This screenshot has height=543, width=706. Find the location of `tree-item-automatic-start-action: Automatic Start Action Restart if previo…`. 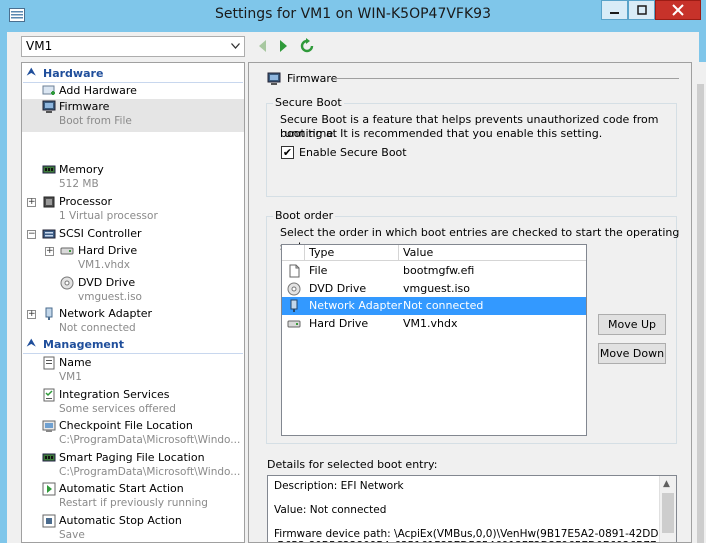

tree-item-automatic-start-action: Automatic Start Action Restart if previo… is located at coordinates (133, 496).